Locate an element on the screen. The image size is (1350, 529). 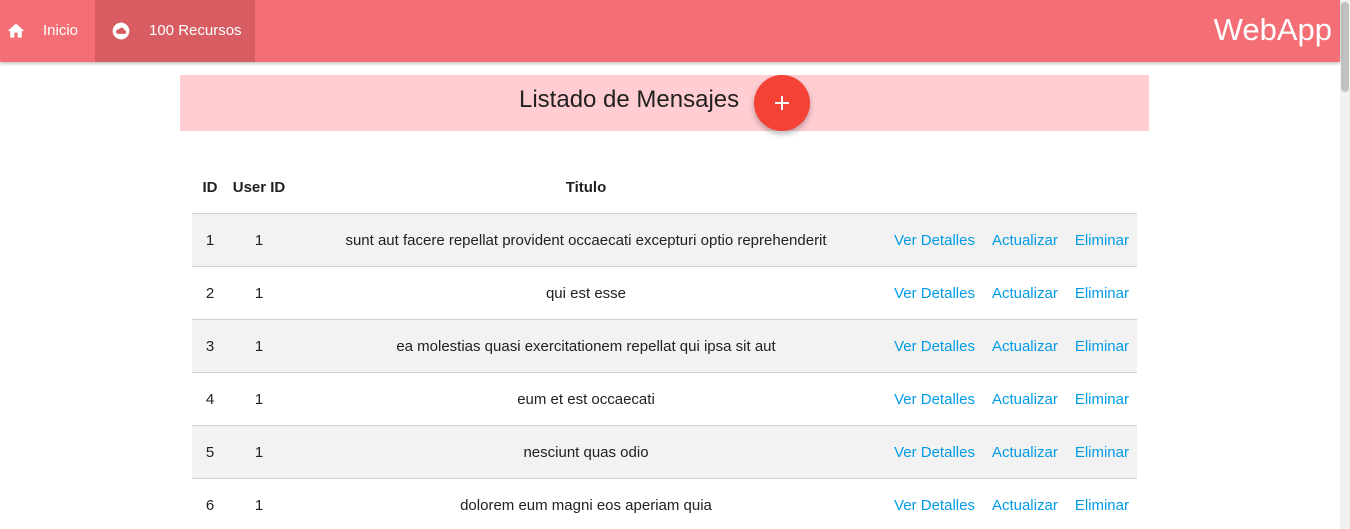
table-header-row: ID User ID Titulo is located at coordinates (664, 187).